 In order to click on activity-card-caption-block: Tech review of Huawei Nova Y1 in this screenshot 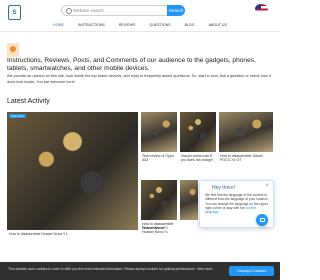, I will do `click(159, 233)`.